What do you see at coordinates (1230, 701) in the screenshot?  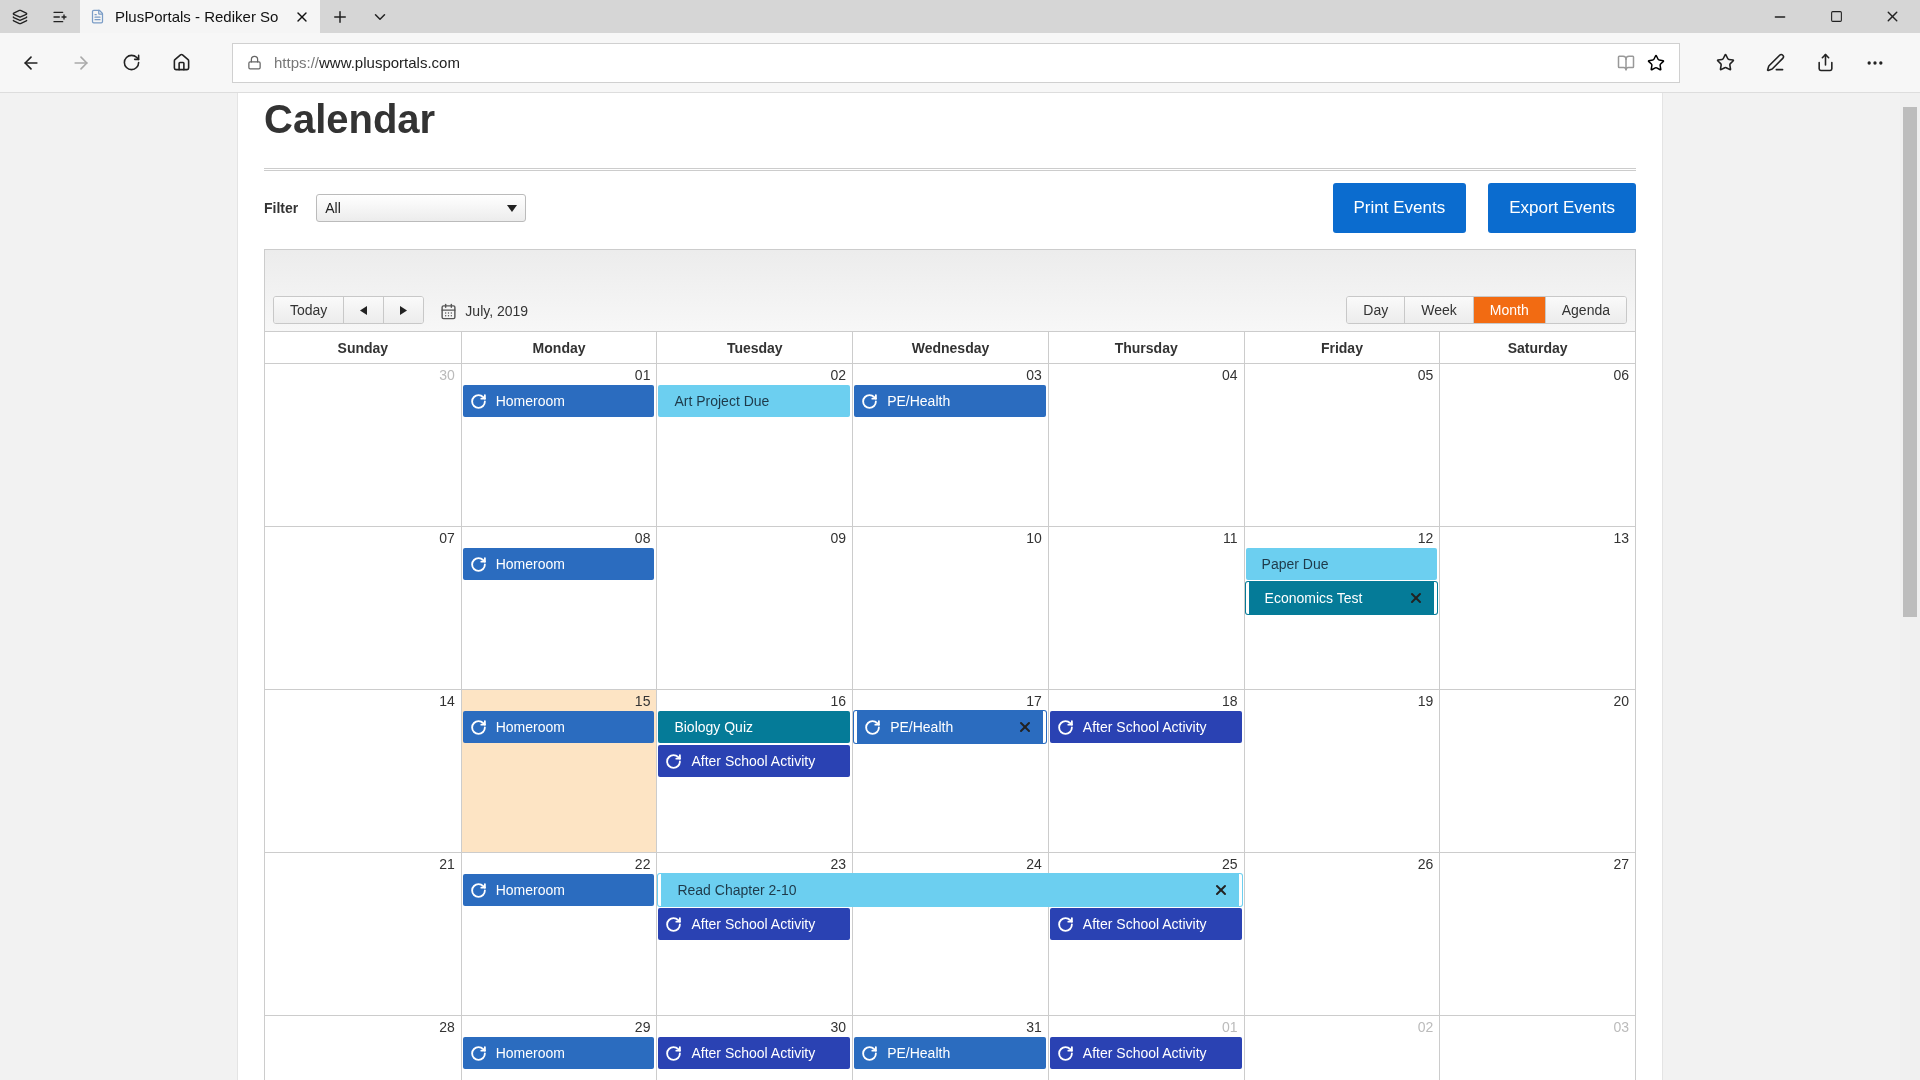 I see `day-number: 18` at bounding box center [1230, 701].